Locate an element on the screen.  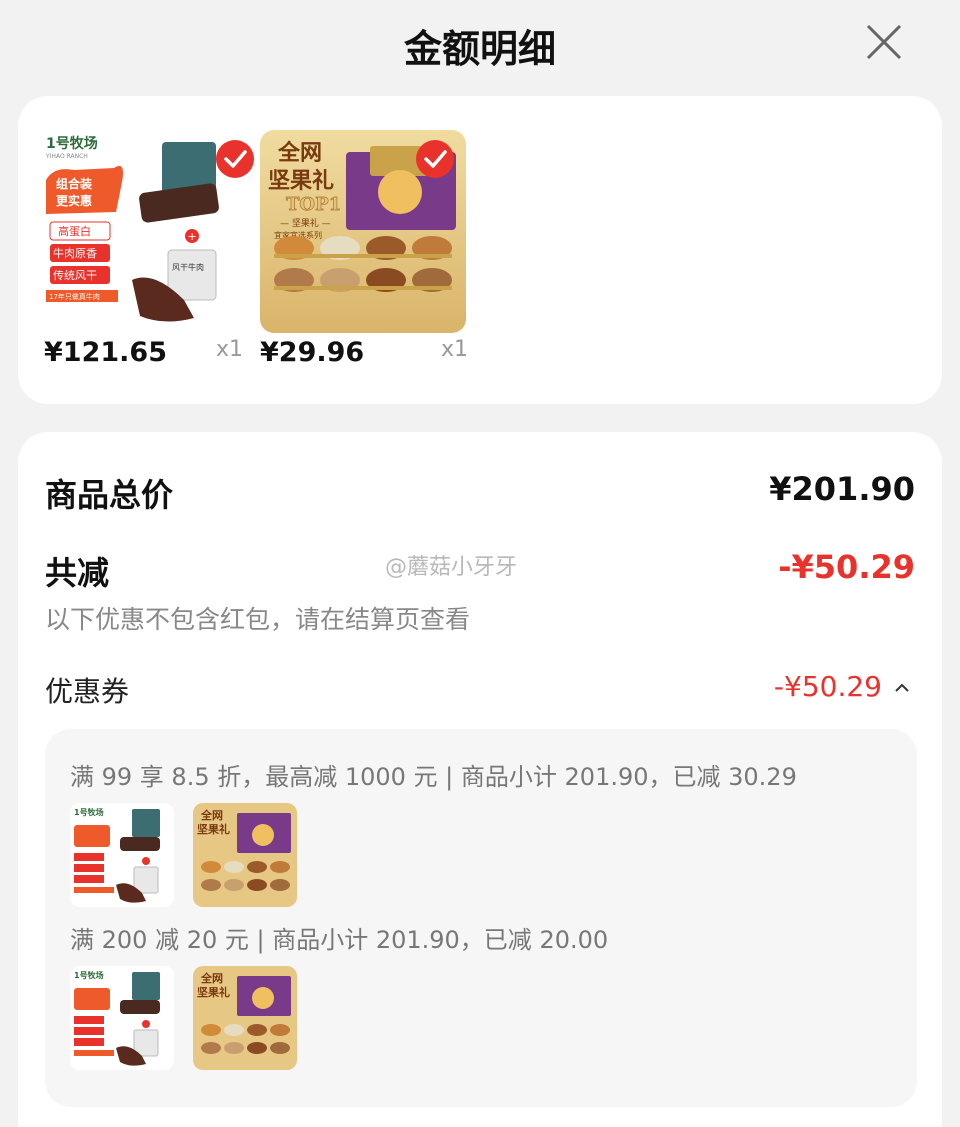
svg-text: 组合装 is located at coordinates (74, 183).